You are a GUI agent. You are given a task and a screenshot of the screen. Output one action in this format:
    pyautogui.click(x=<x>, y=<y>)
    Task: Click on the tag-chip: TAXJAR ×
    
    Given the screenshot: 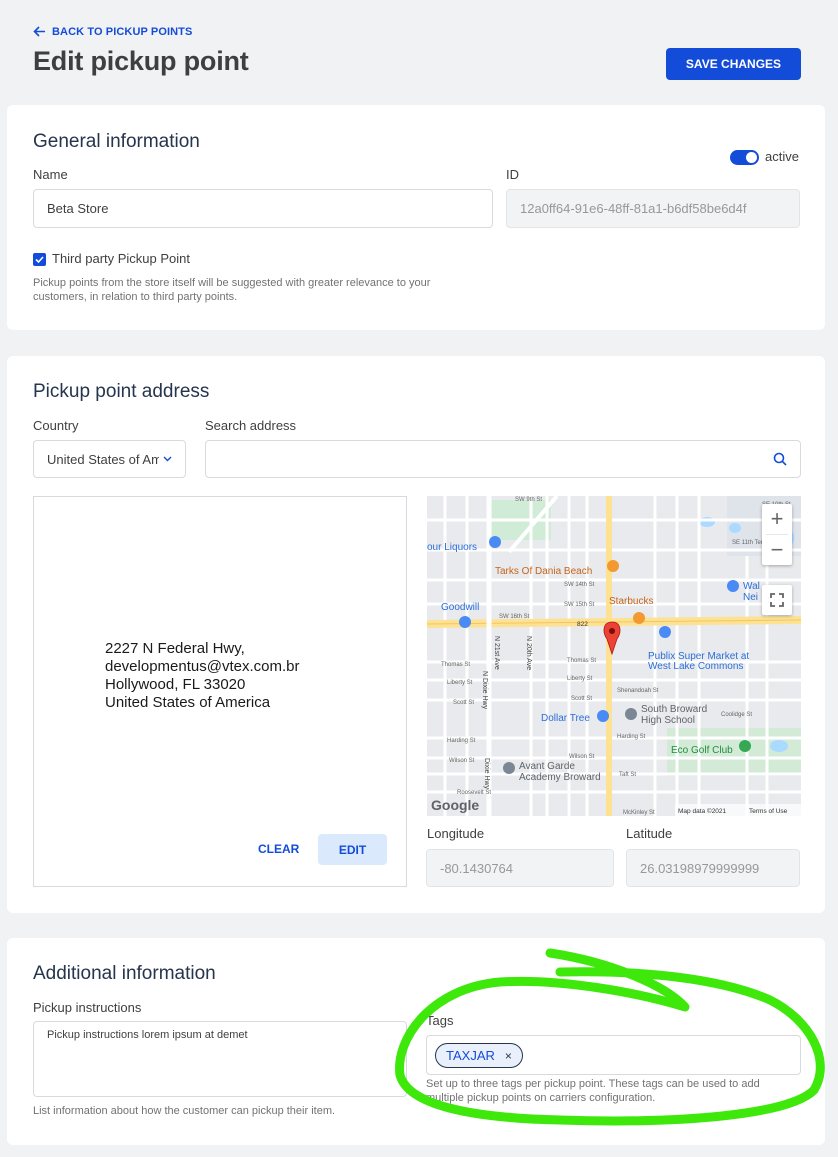 What is the action you would take?
    pyautogui.click(x=479, y=1055)
    